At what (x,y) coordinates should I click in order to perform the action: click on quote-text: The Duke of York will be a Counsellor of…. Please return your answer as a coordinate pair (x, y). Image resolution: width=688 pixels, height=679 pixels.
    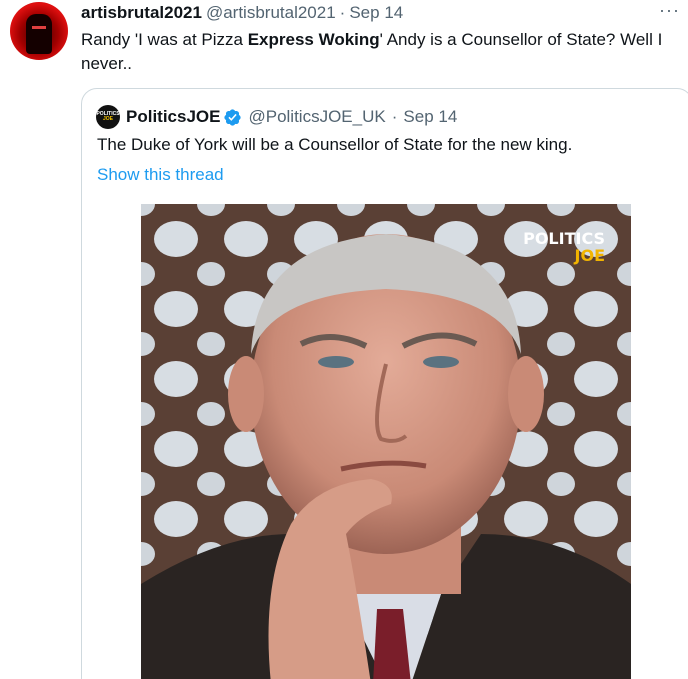
    Looking at the image, I should click on (335, 144).